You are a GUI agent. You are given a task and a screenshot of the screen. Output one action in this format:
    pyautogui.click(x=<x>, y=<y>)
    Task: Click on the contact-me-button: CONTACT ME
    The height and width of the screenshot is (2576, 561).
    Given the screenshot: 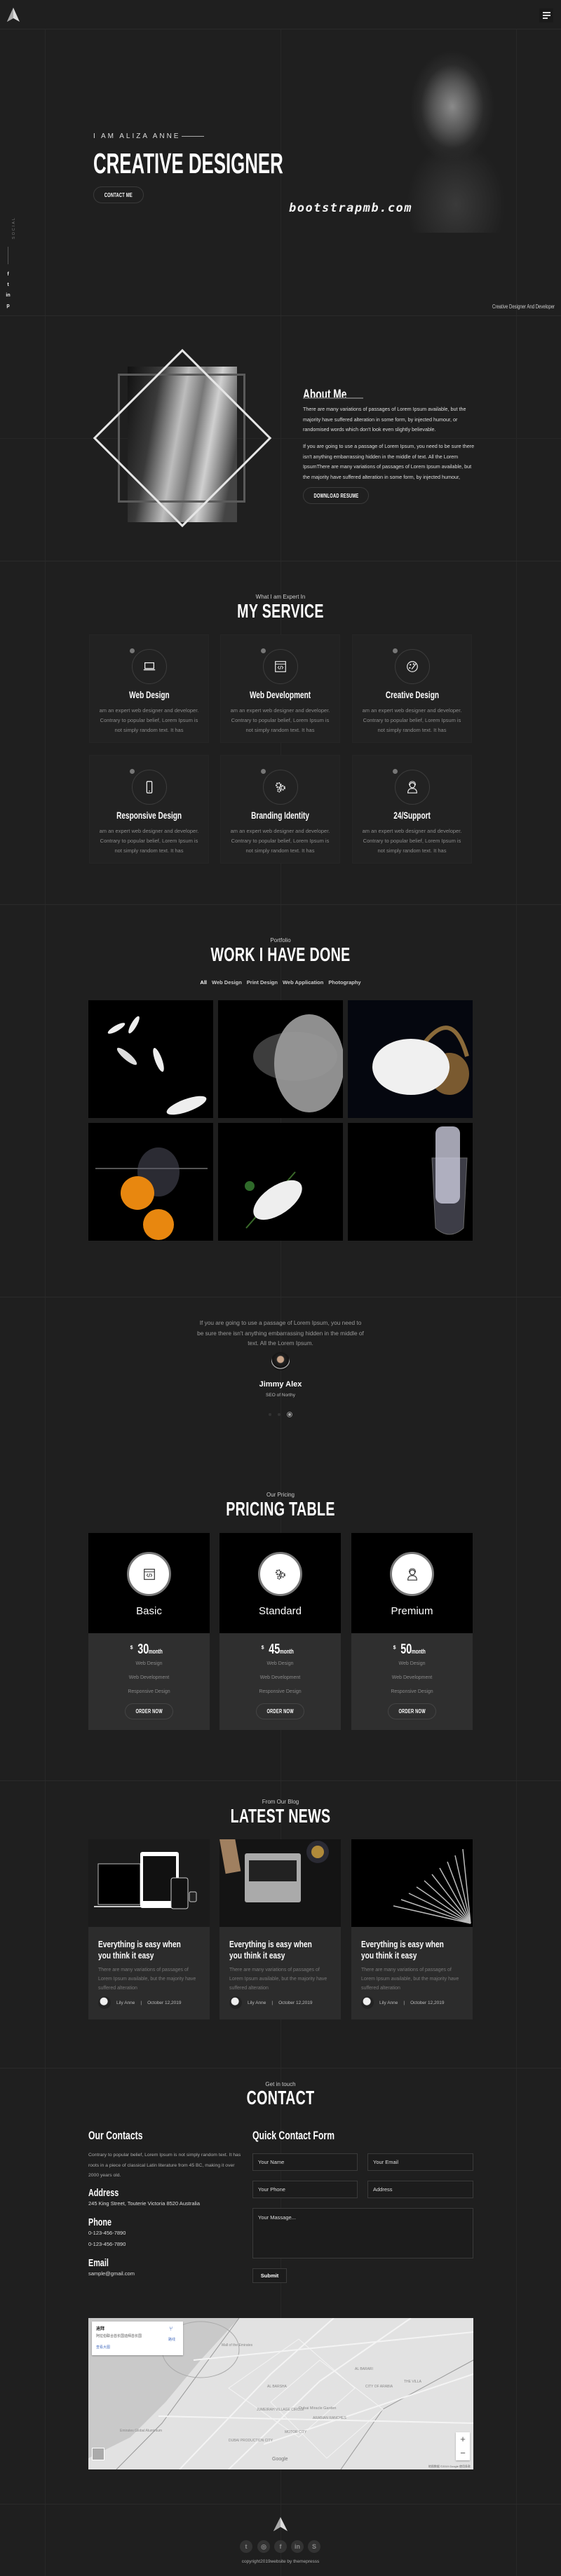 What is the action you would take?
    pyautogui.click(x=118, y=194)
    